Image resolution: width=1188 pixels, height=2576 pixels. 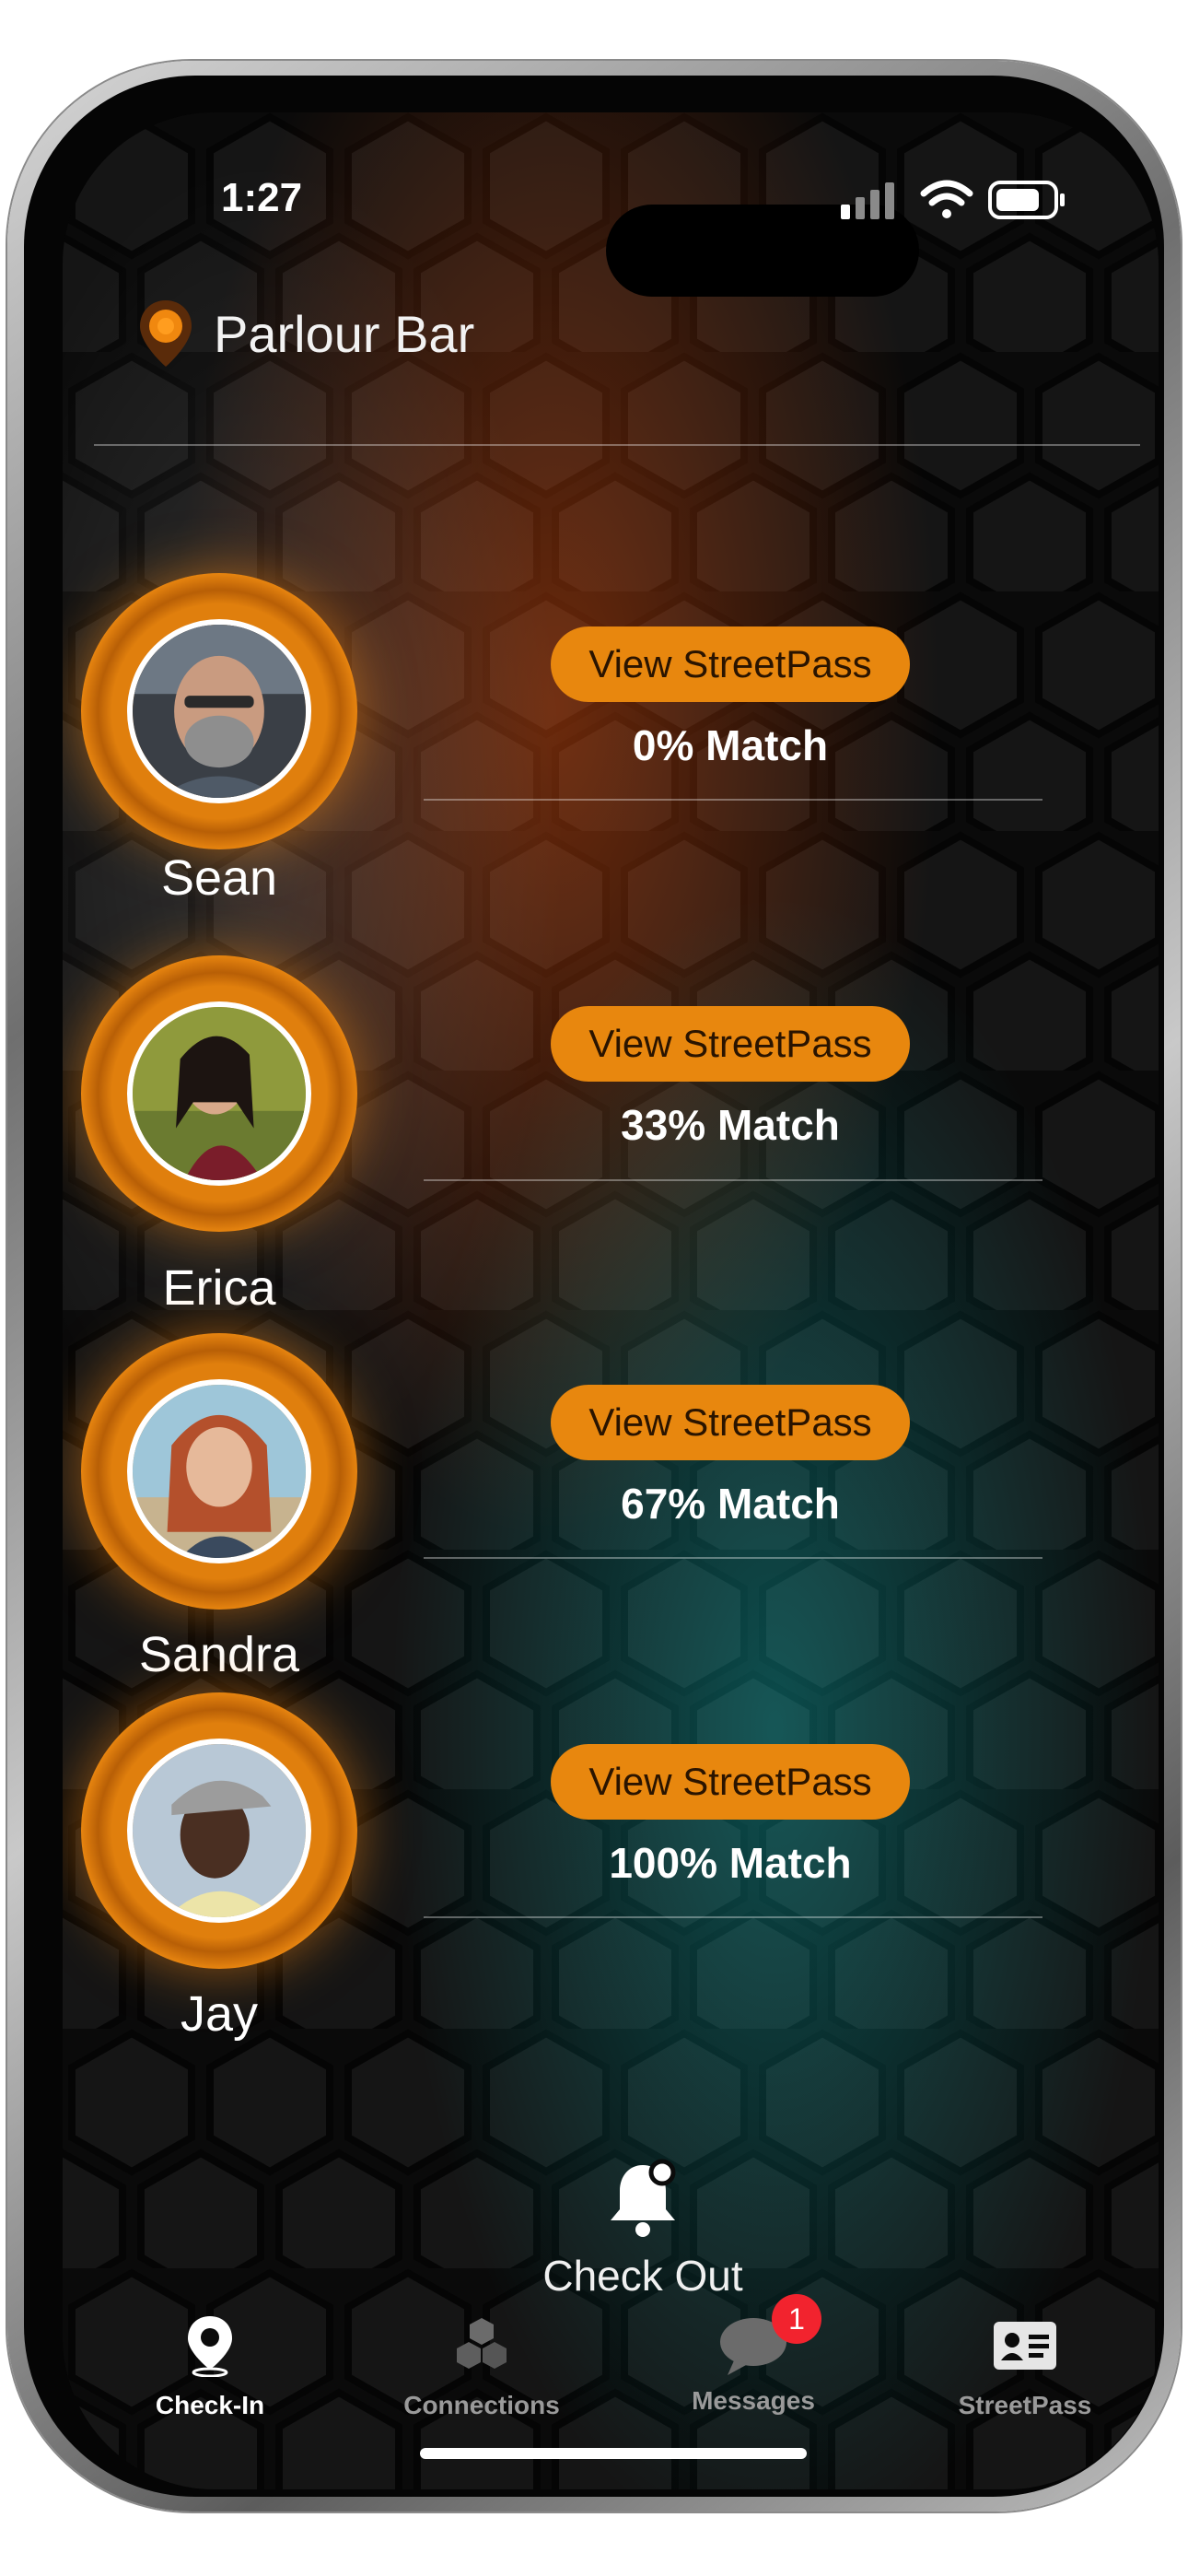 What do you see at coordinates (867, 200) in the screenshot?
I see `cellular-signal-icon` at bounding box center [867, 200].